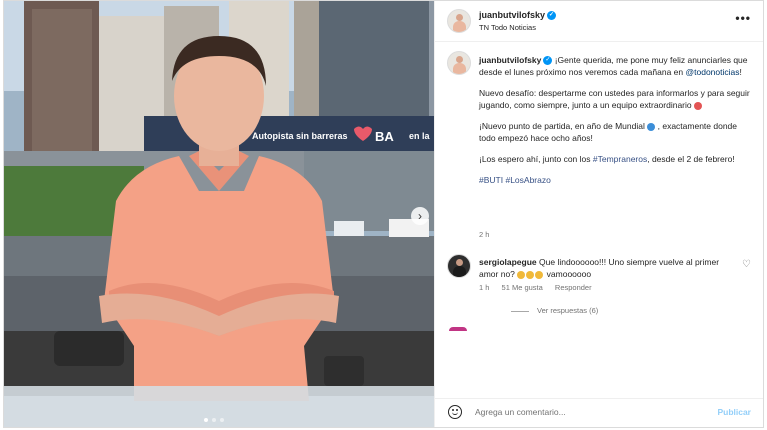 The image size is (767, 430). I want to click on caption-text-4-end: , desde el 2 de febrero!, so click(691, 159).